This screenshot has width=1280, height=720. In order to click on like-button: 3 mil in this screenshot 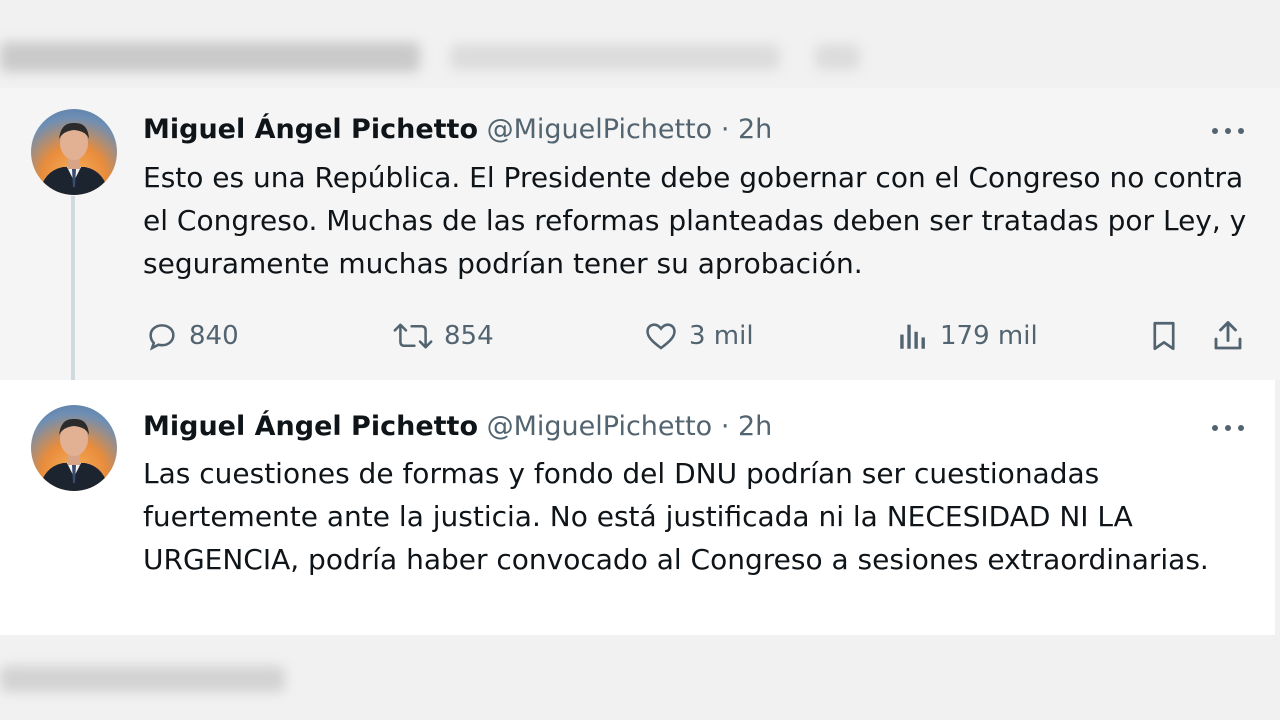, I will do `click(698, 336)`.